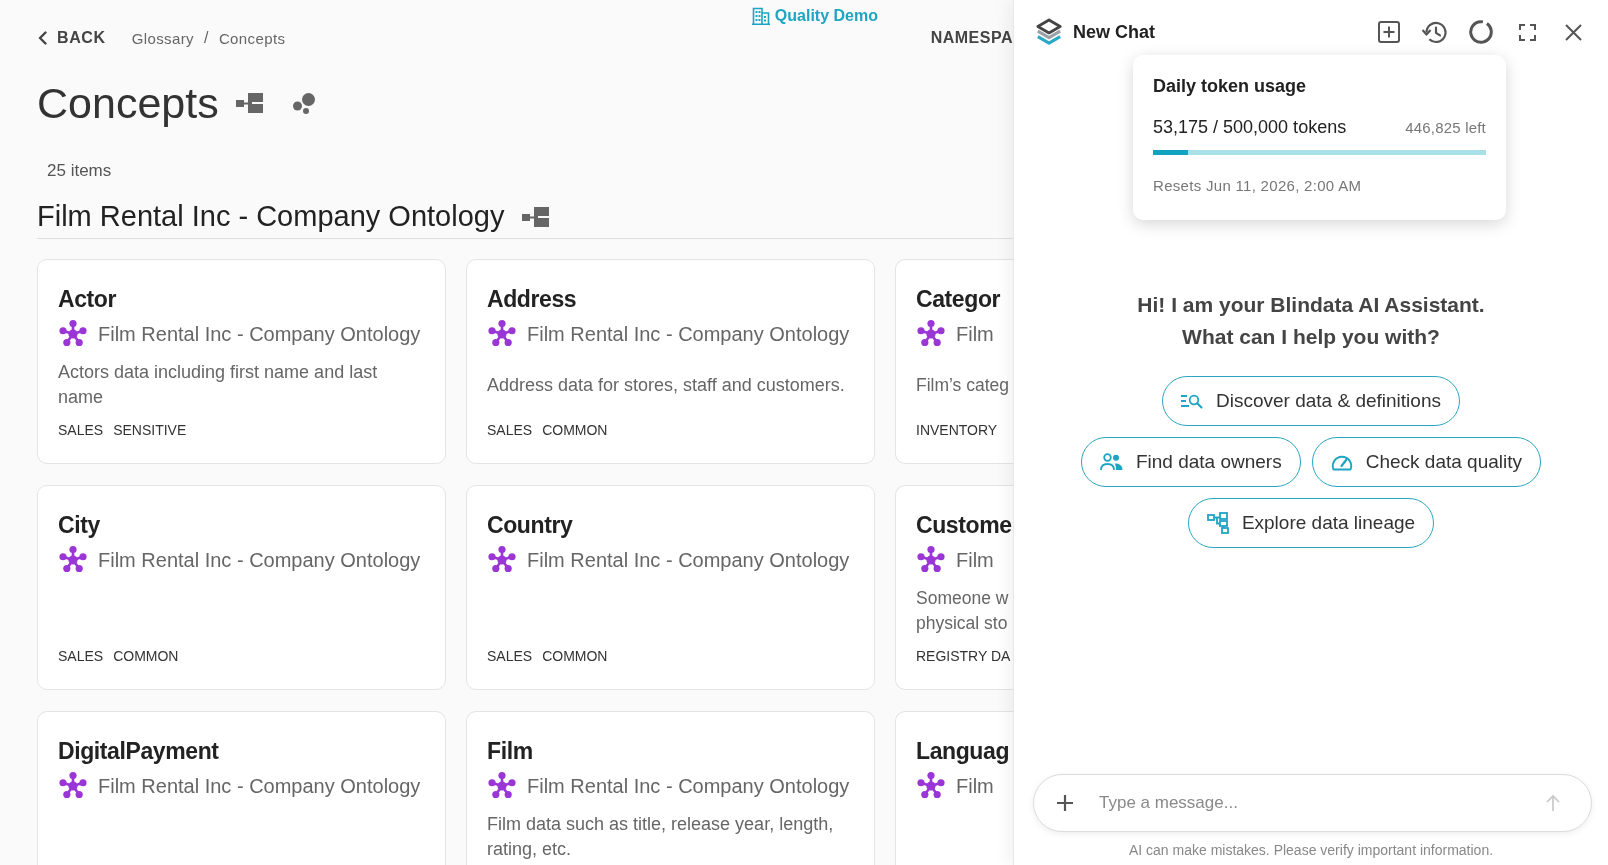 This screenshot has width=1608, height=865. What do you see at coordinates (303, 103) in the screenshot?
I see `bubbles-icon` at bounding box center [303, 103].